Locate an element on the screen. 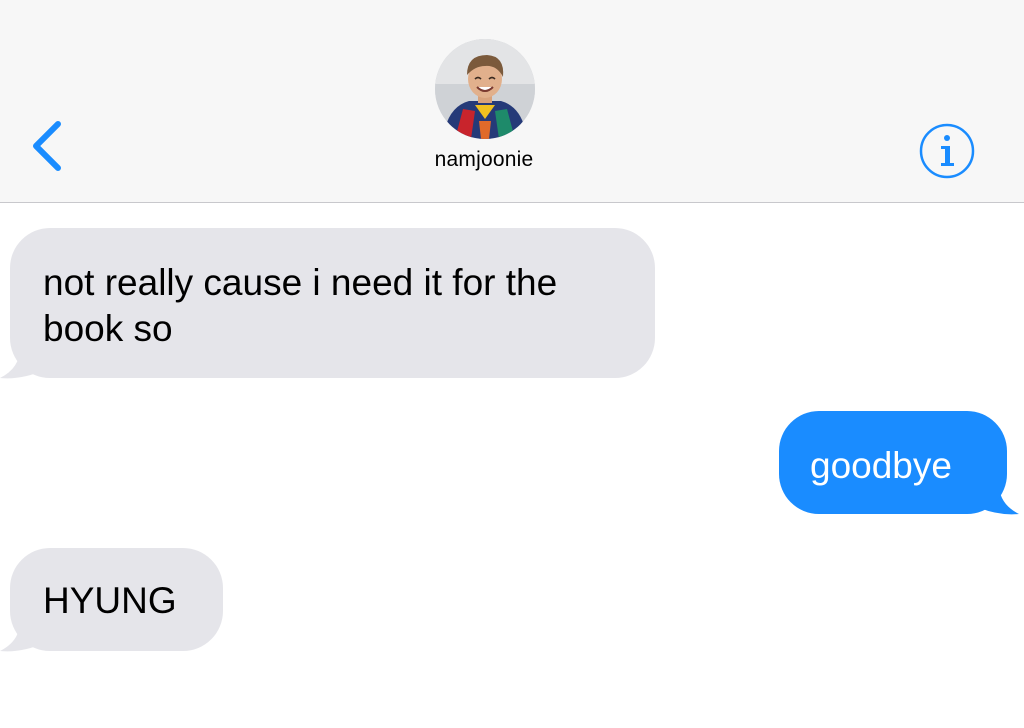 This screenshot has width=1024, height=728. message-bubble-received: HYUNG is located at coordinates (111, 600).